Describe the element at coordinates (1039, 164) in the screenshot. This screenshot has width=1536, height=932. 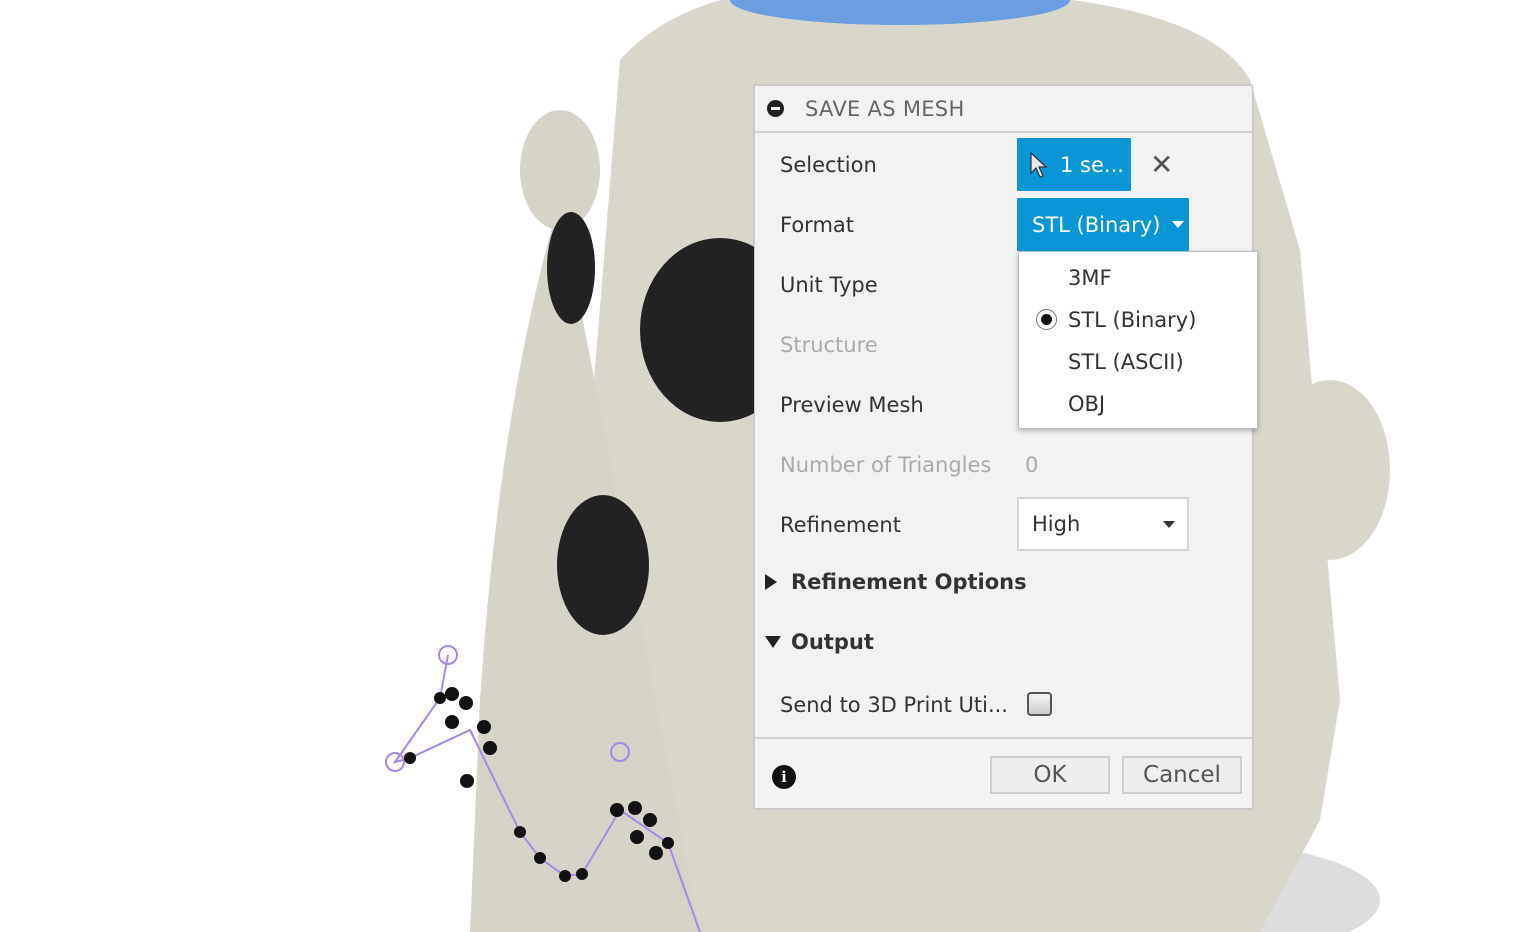
I see `cursor-arrow-icon` at that location.